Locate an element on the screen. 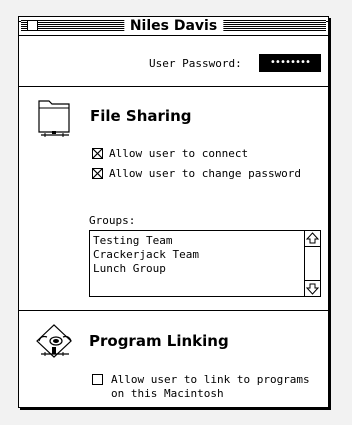 Image resolution: width=352 pixels, height=425 pixels. folder-share-icon is located at coordinates (54, 118).